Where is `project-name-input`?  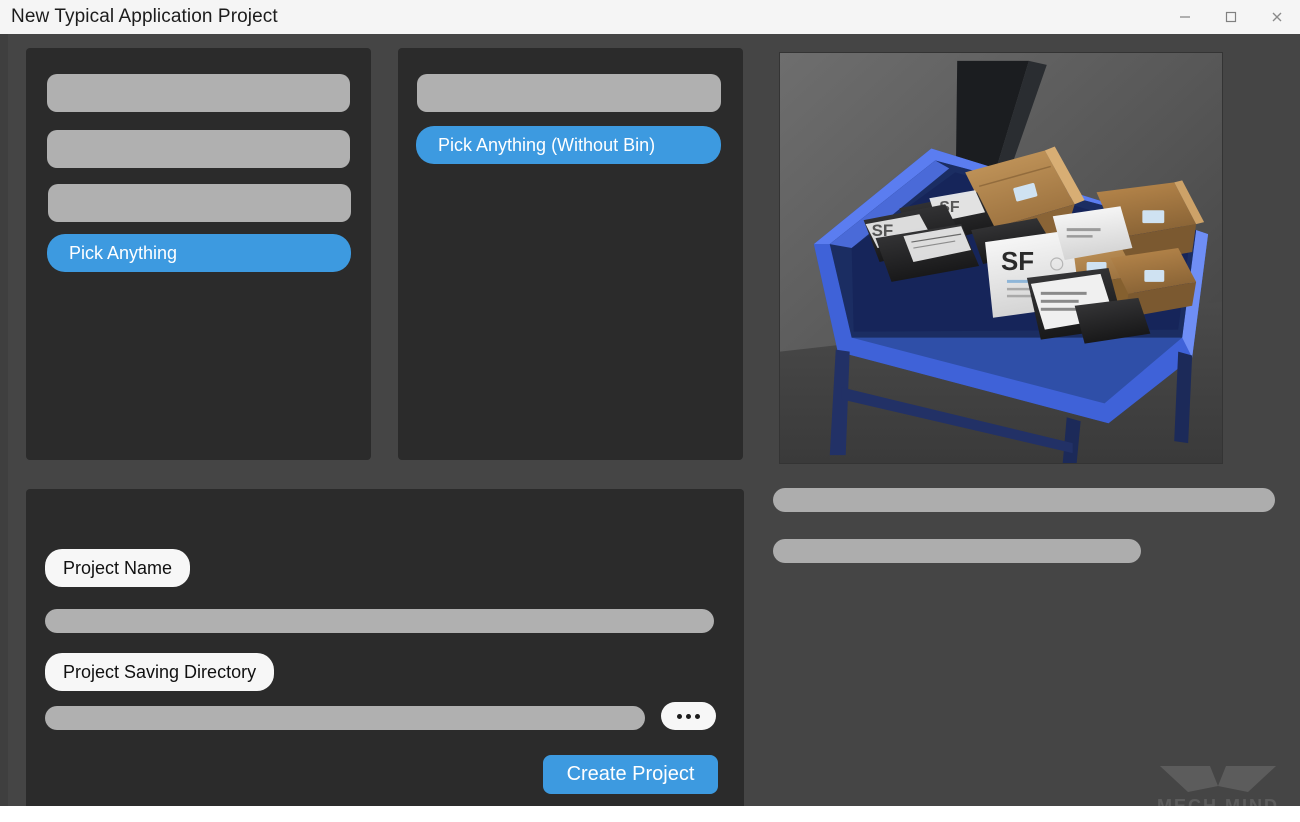
project-name-input is located at coordinates (379, 621).